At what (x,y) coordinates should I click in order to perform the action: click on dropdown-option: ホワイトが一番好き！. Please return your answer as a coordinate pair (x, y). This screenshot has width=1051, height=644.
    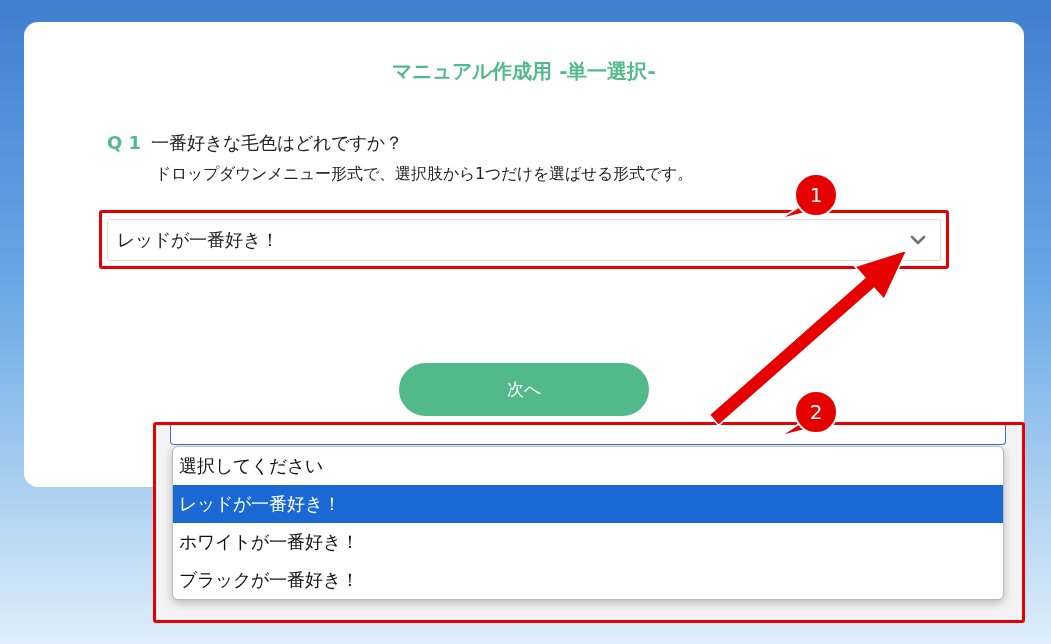
    Looking at the image, I should click on (588, 542).